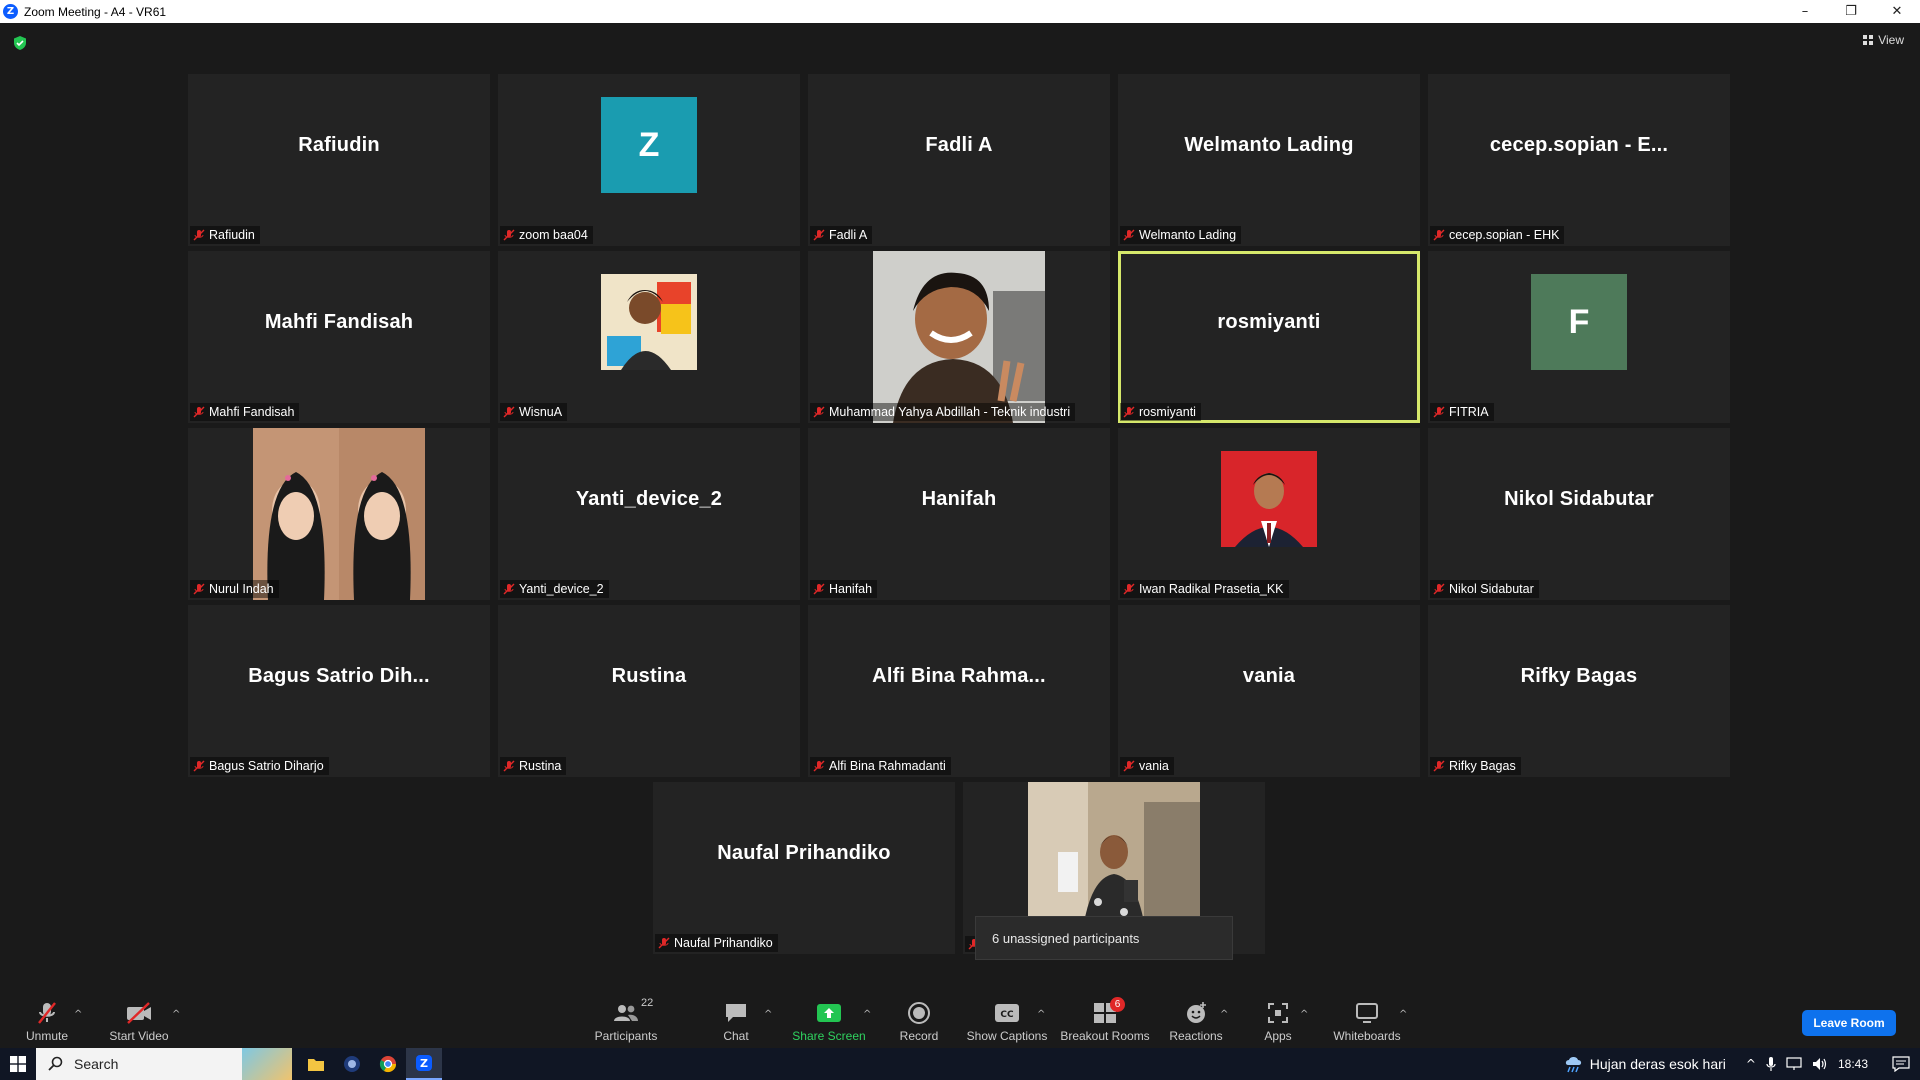 This screenshot has width=1920, height=1080. What do you see at coordinates (1007, 1010) in the screenshot?
I see `show-captions-button: CC Show Captions` at bounding box center [1007, 1010].